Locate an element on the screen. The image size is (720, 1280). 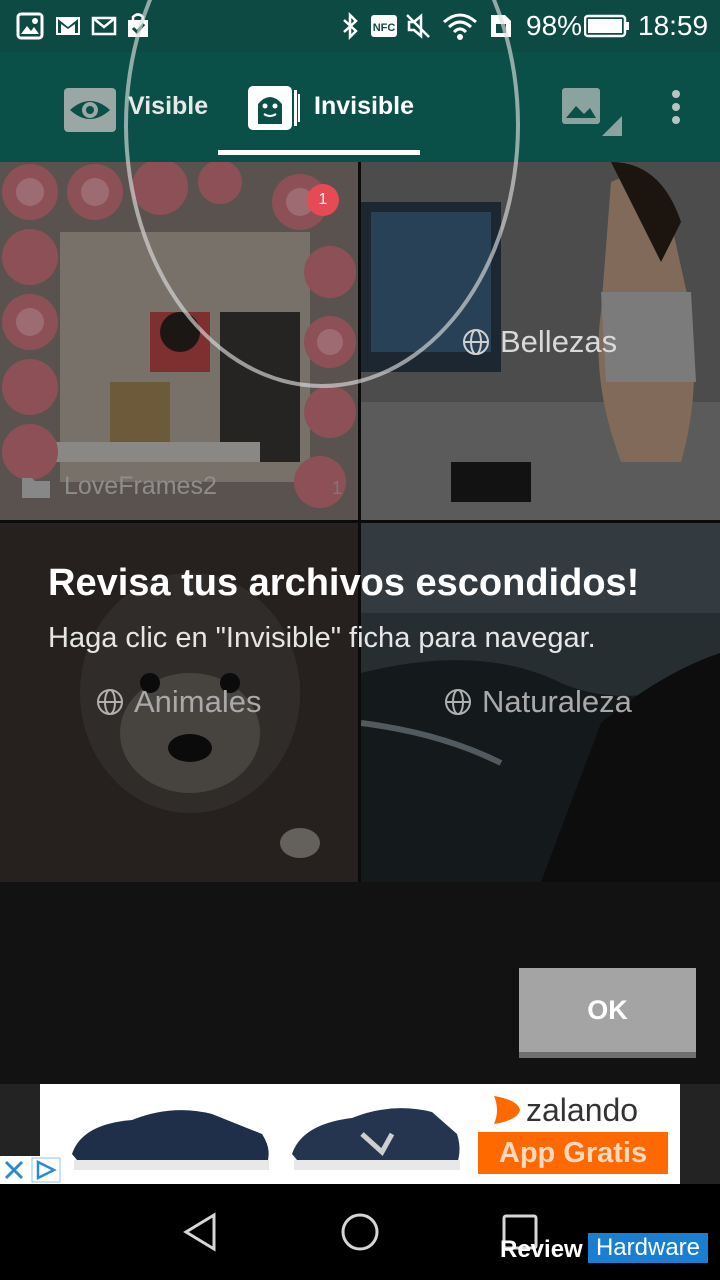
svg-text: NFC is located at coordinates (384, 28).